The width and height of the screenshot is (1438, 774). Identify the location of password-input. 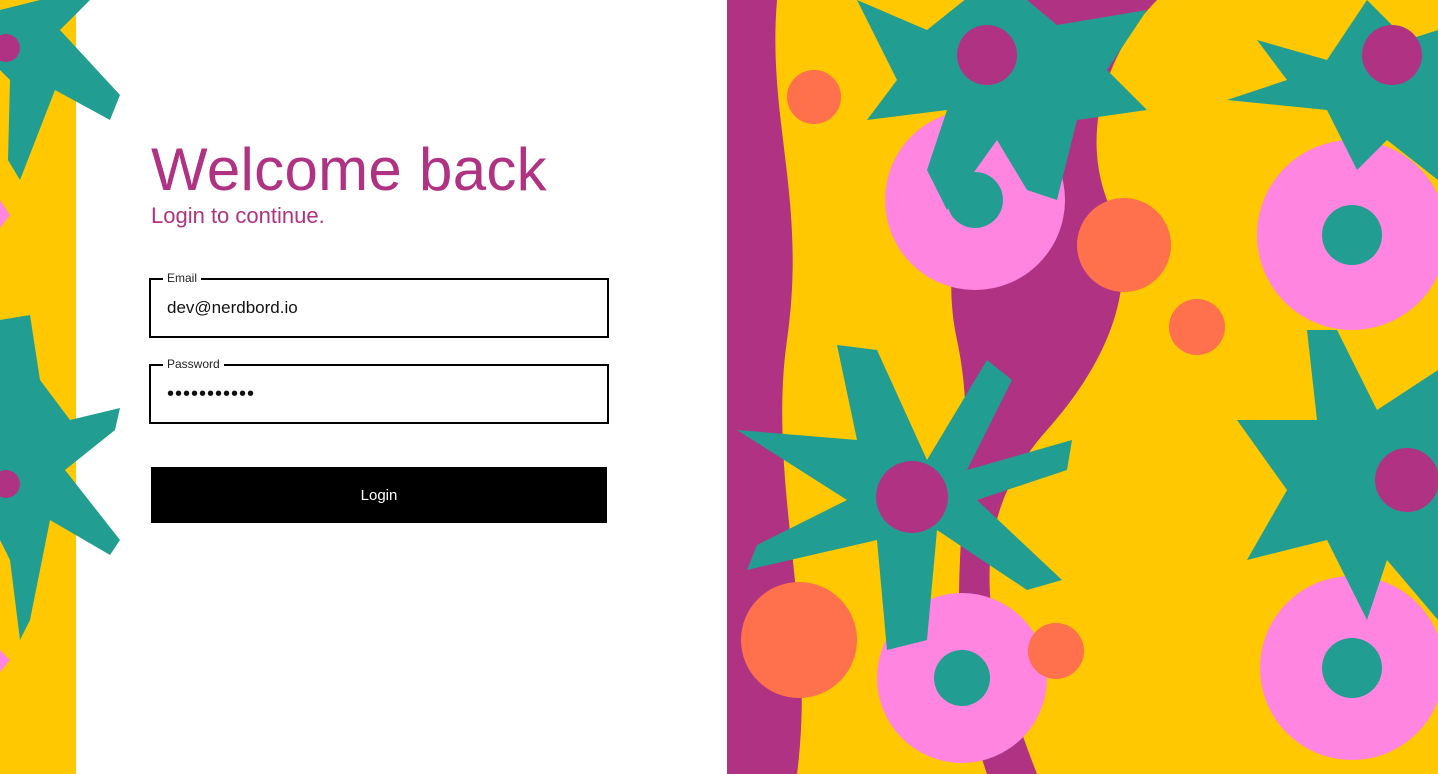
(379, 394).